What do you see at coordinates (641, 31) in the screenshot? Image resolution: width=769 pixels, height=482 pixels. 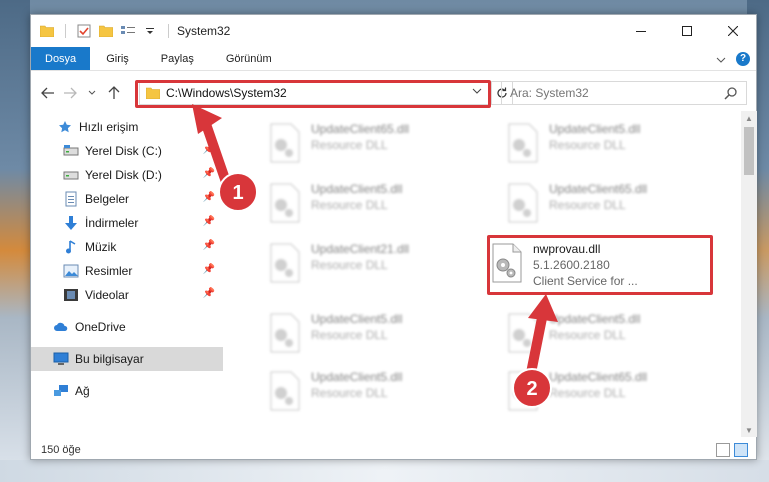 I see `minimize-button` at bounding box center [641, 31].